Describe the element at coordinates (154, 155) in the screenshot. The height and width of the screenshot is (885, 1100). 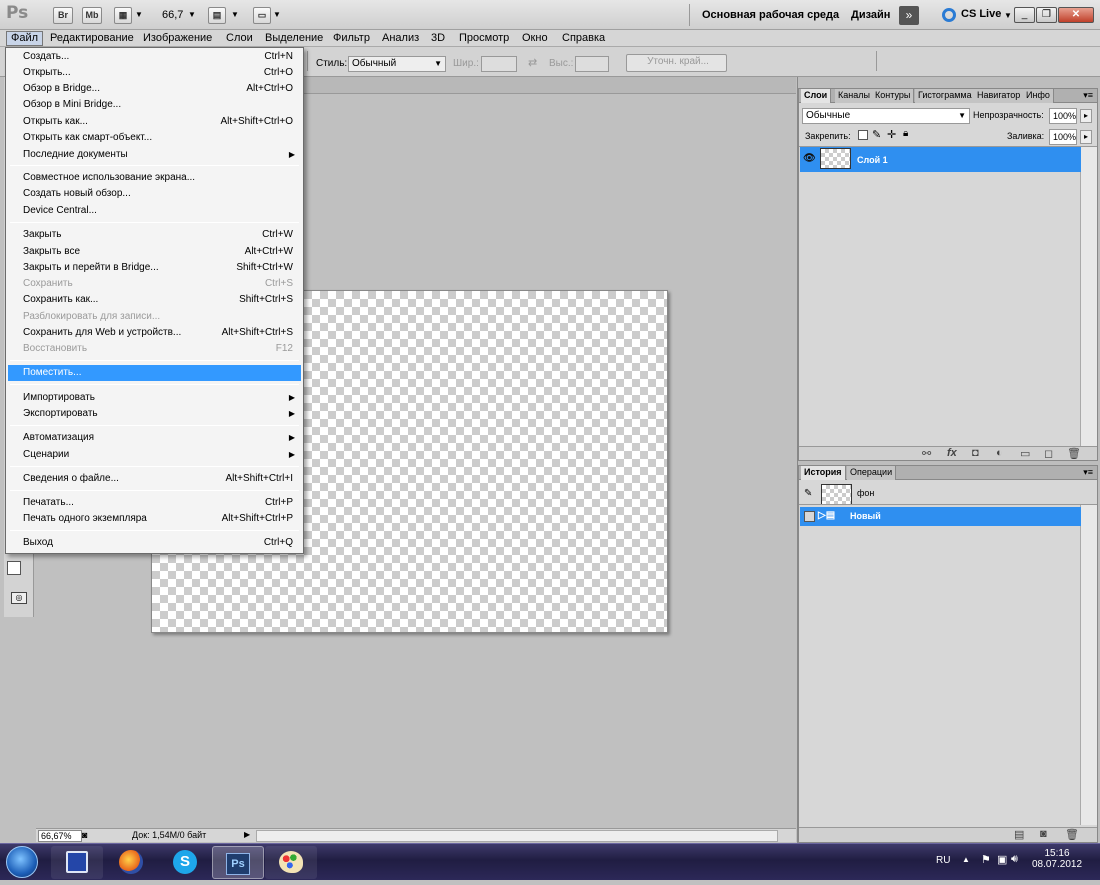
I see `menu-item-recent: Последние документы ▶` at that location.